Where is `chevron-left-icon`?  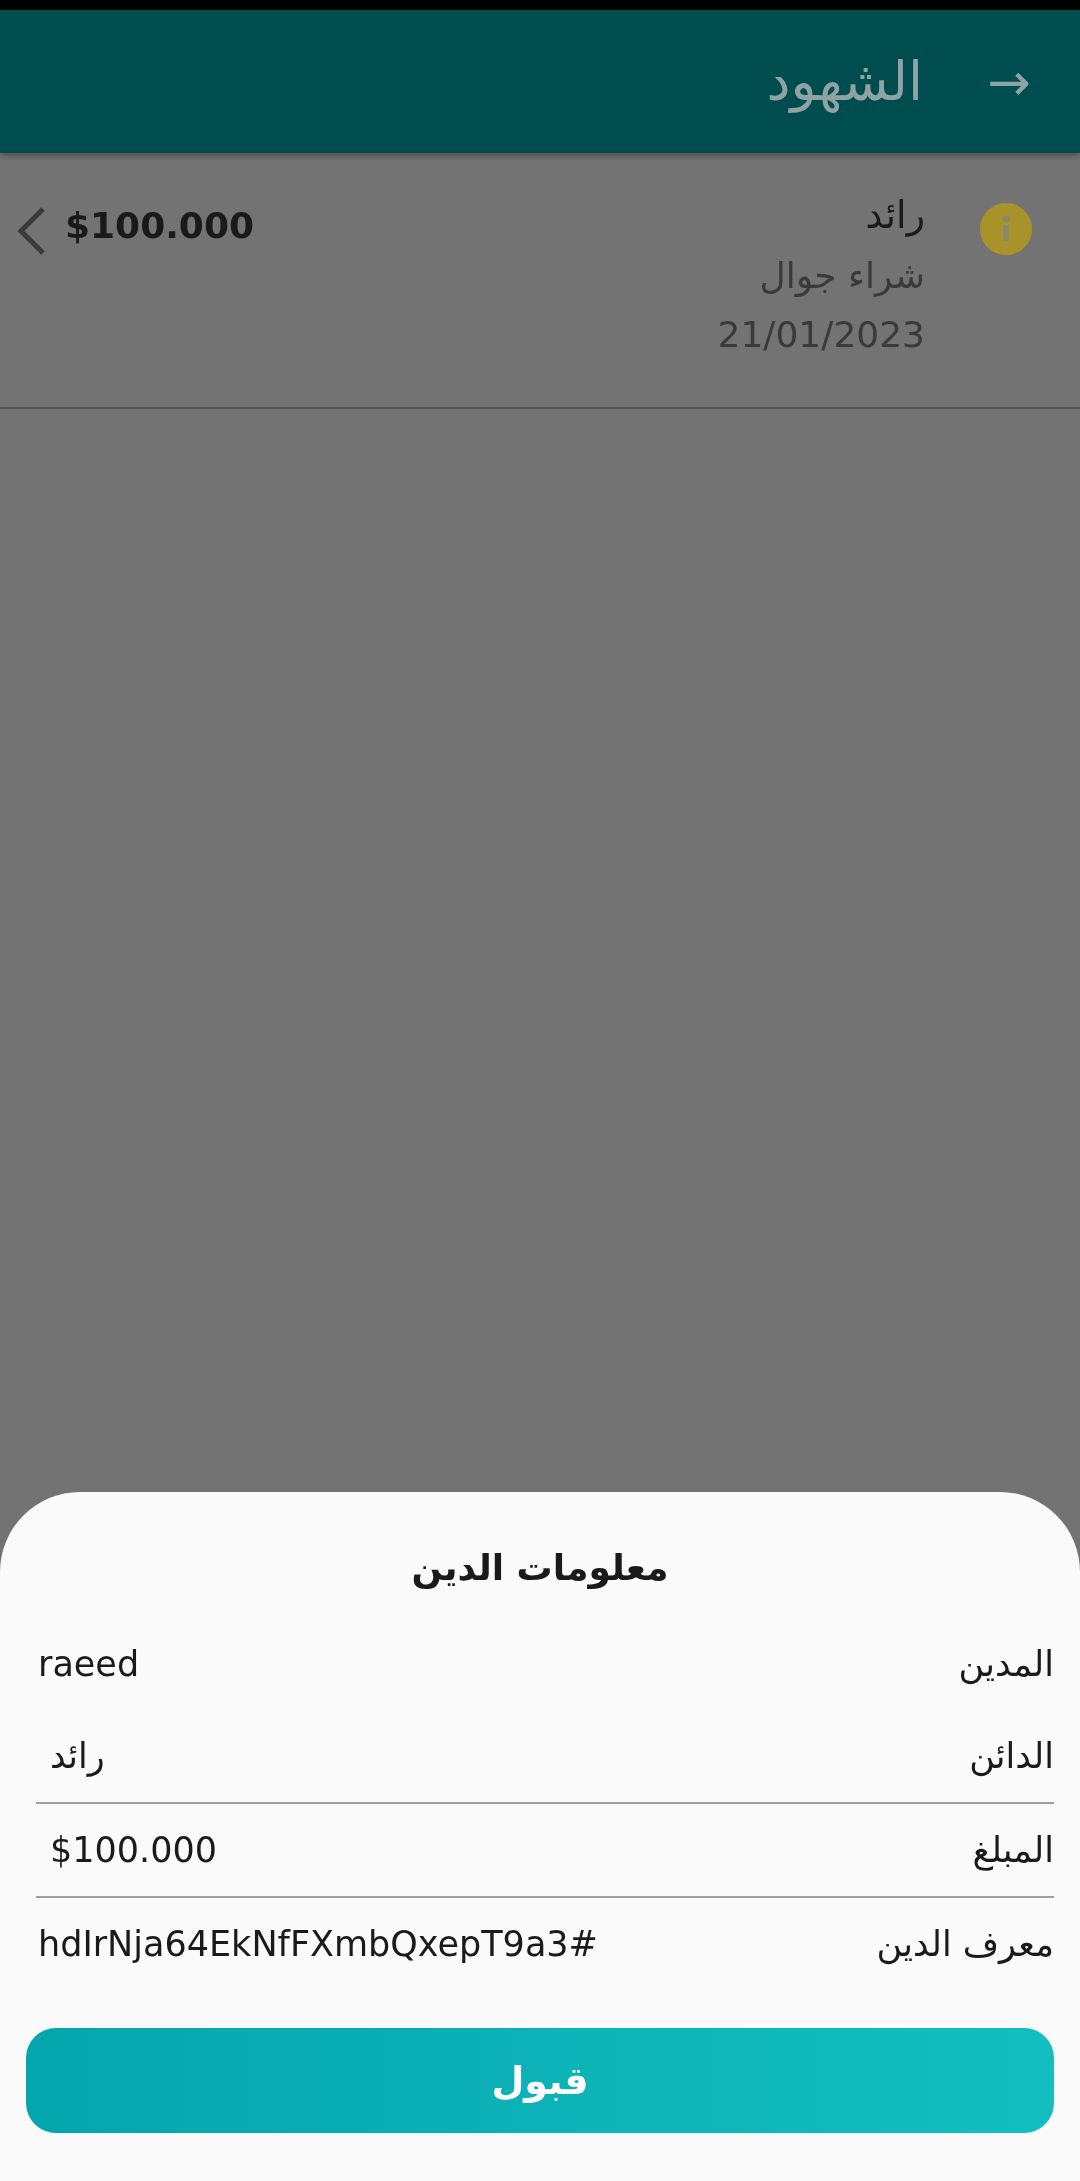
chevron-left-icon is located at coordinates (31, 231).